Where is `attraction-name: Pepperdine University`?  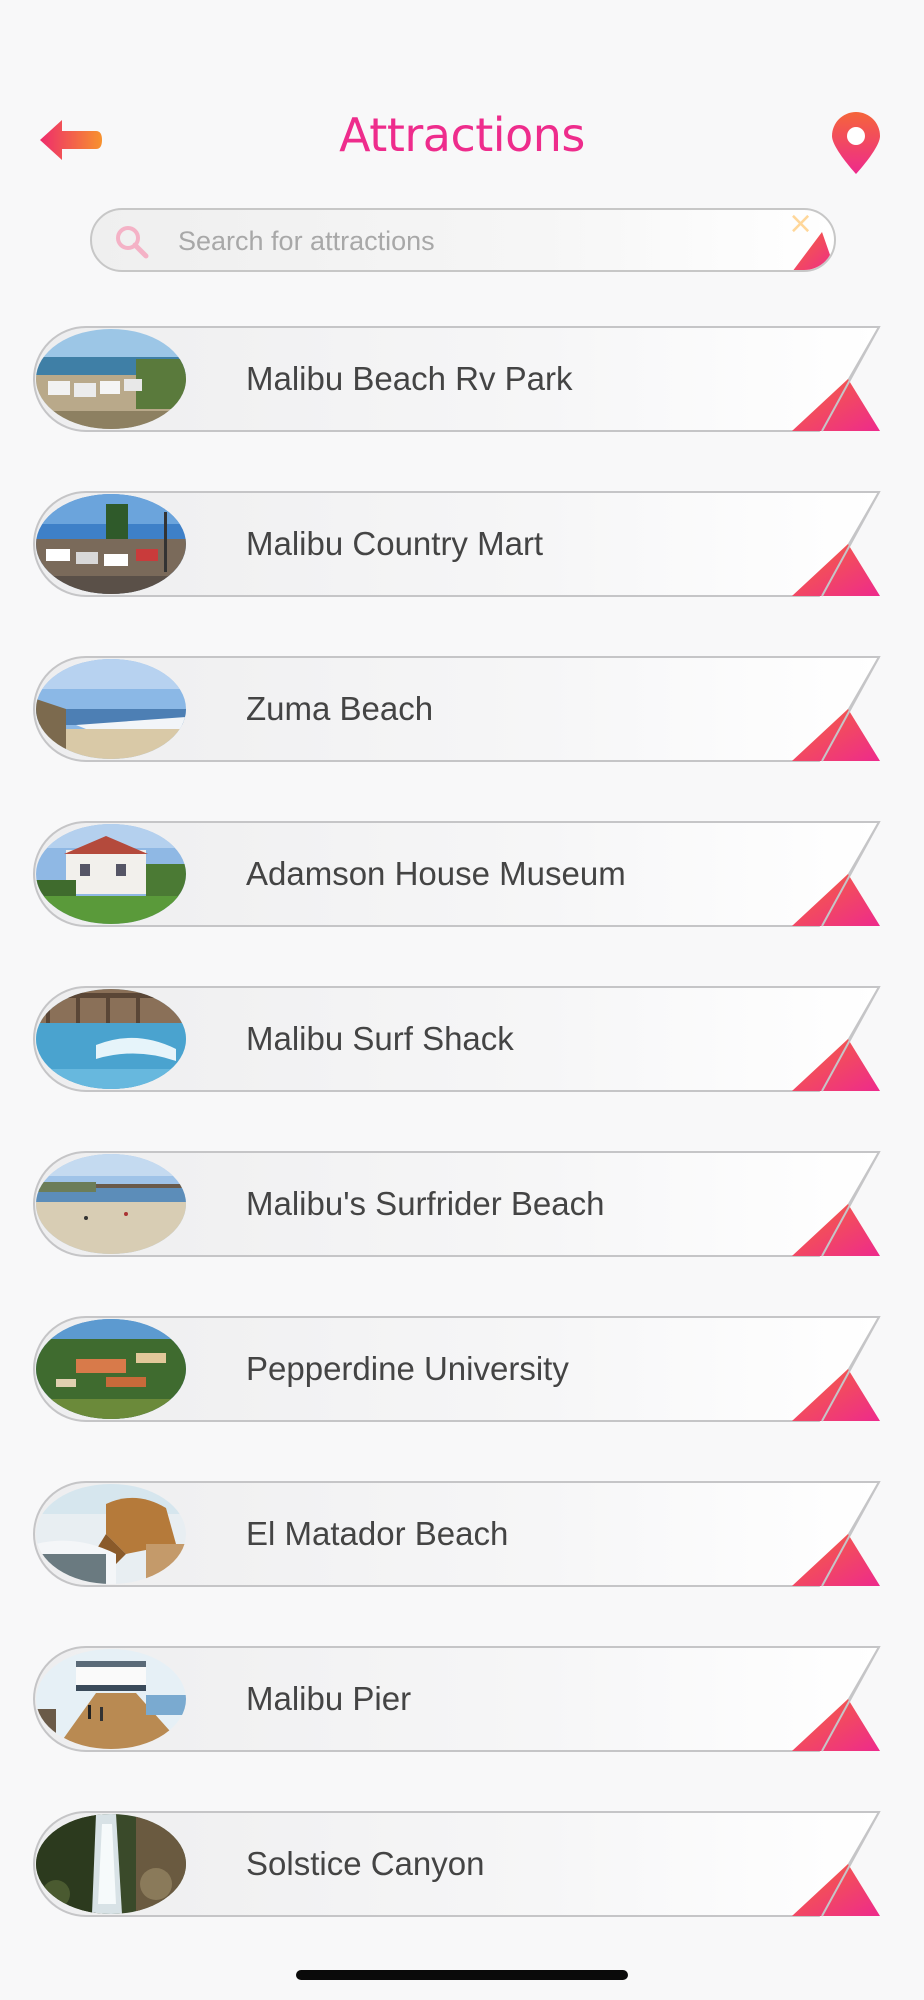
attraction-name: Pepperdine University is located at coordinates (407, 1368).